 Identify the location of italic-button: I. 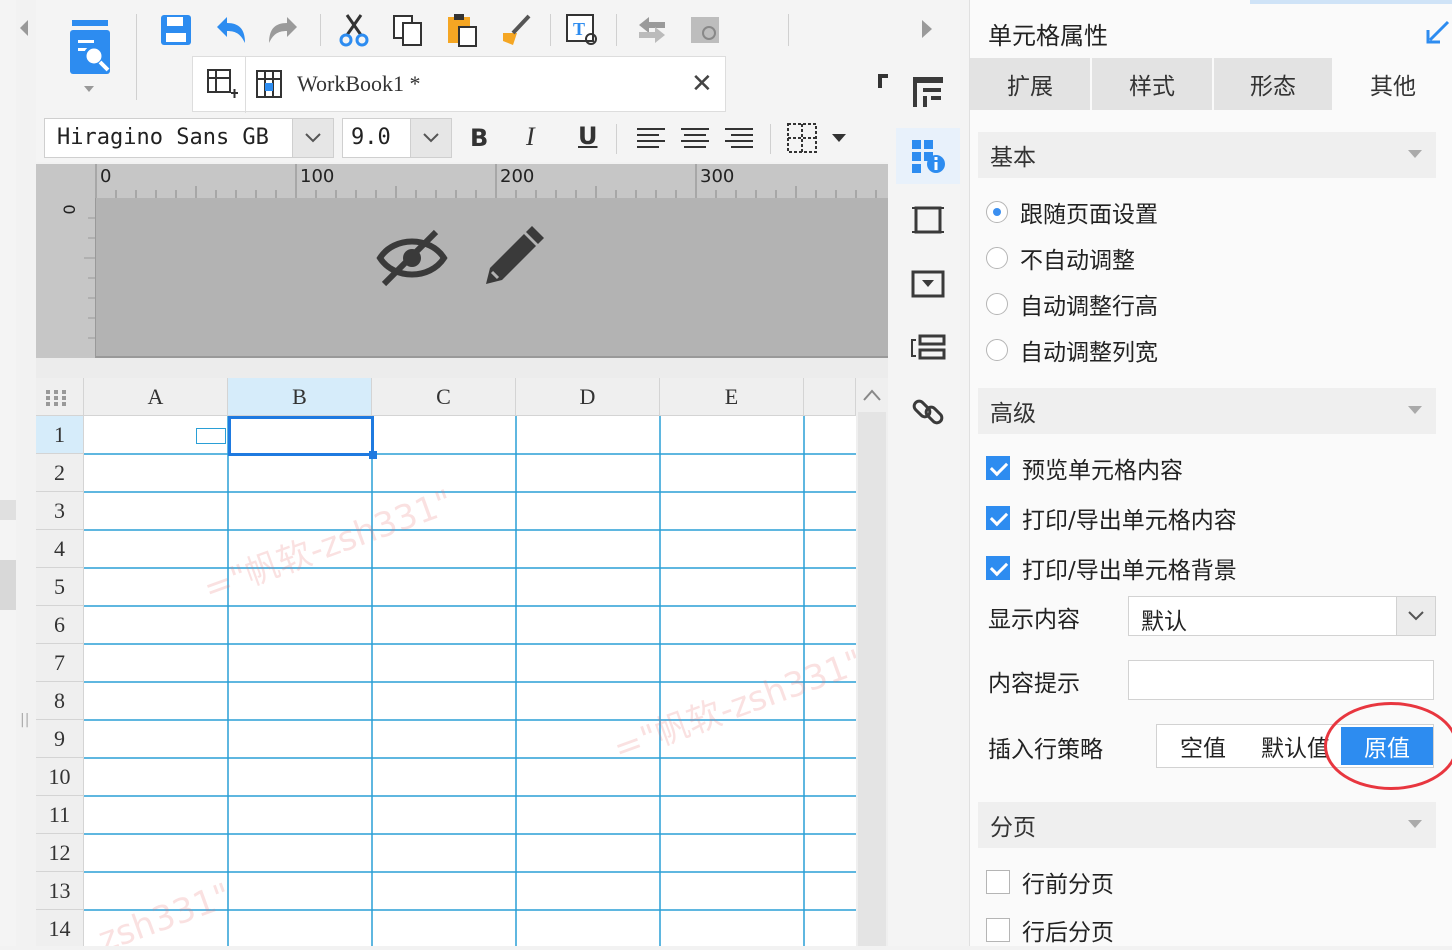
(530, 137).